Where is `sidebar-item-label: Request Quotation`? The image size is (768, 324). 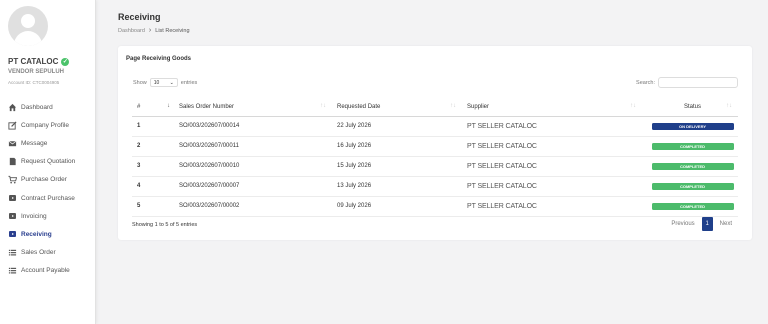 sidebar-item-label: Request Quotation is located at coordinates (48, 162).